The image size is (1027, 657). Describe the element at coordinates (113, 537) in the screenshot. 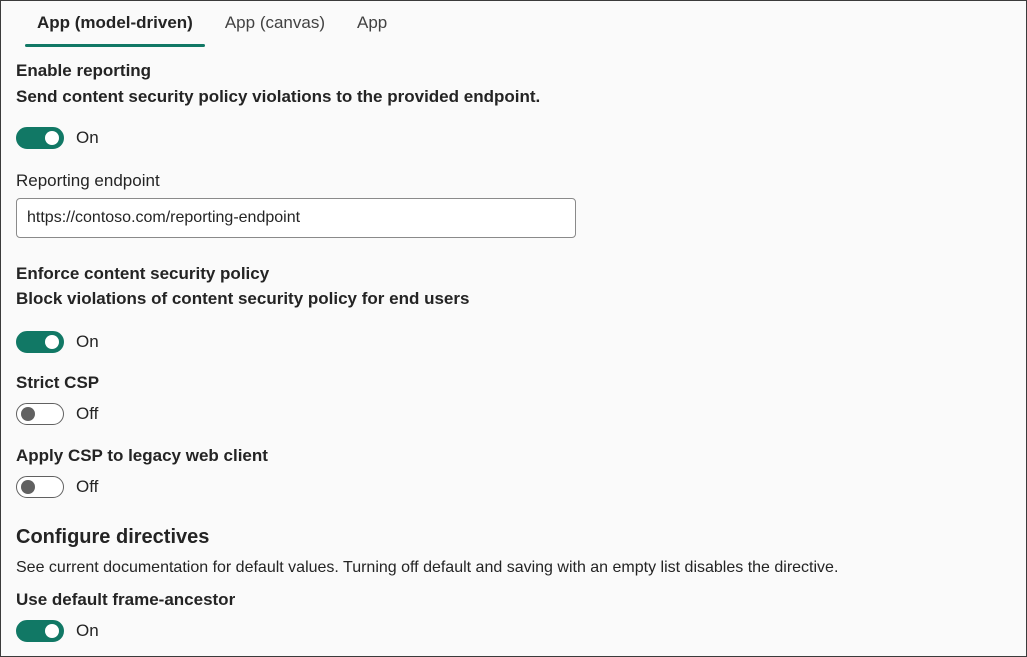

I see `configure-directives-heading: Configure directives` at that location.